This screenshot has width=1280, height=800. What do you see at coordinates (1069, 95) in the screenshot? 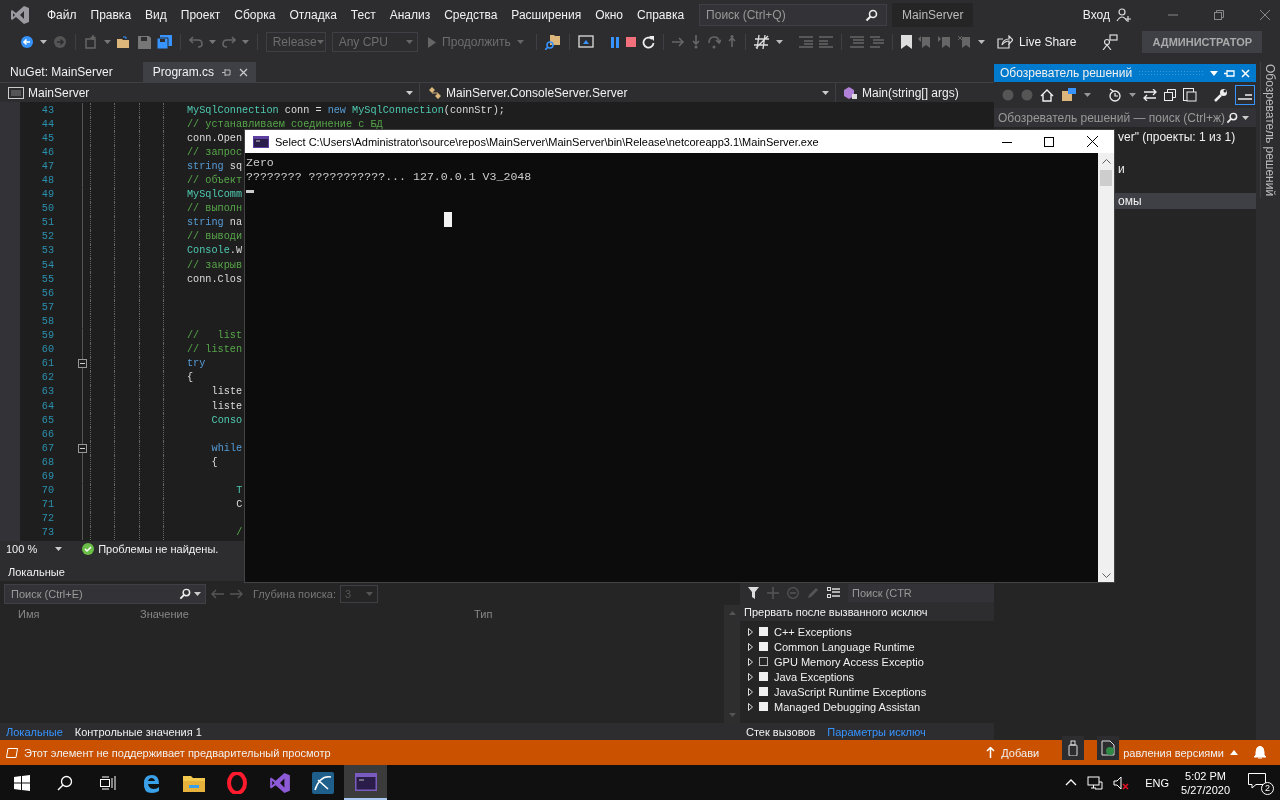
I see `sync-view-icon` at bounding box center [1069, 95].